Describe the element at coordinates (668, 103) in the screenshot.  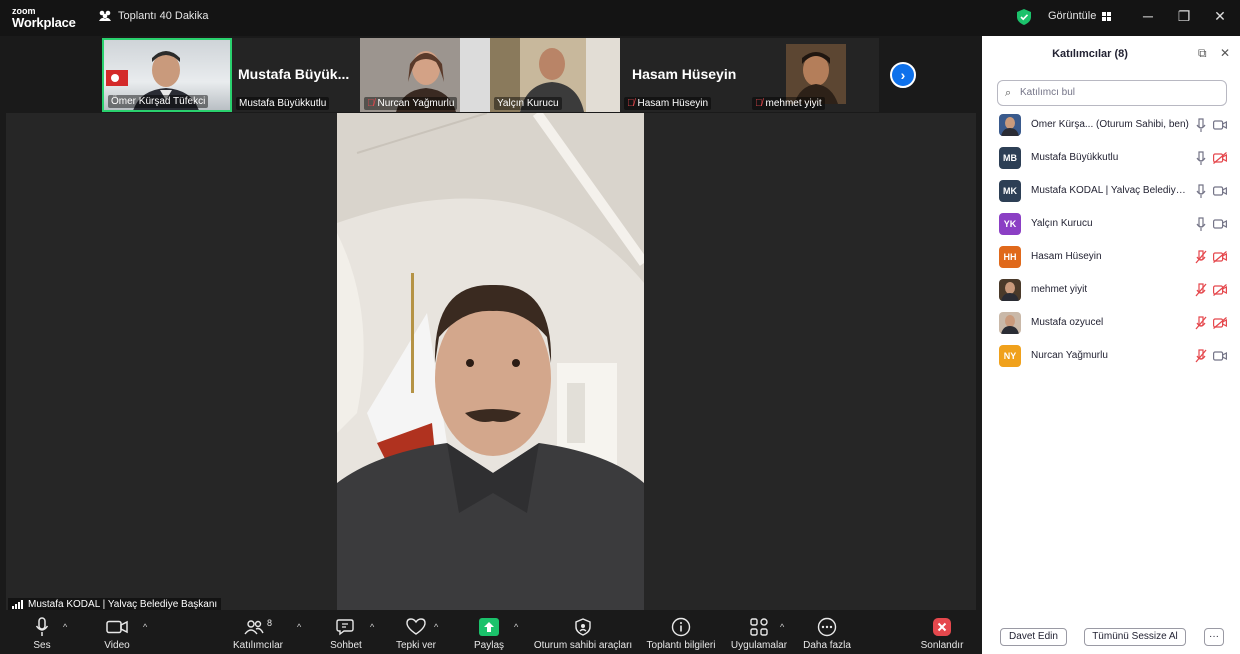
I see `thumbnail-name: 🎙̸ Hasam Hüseyin` at that location.